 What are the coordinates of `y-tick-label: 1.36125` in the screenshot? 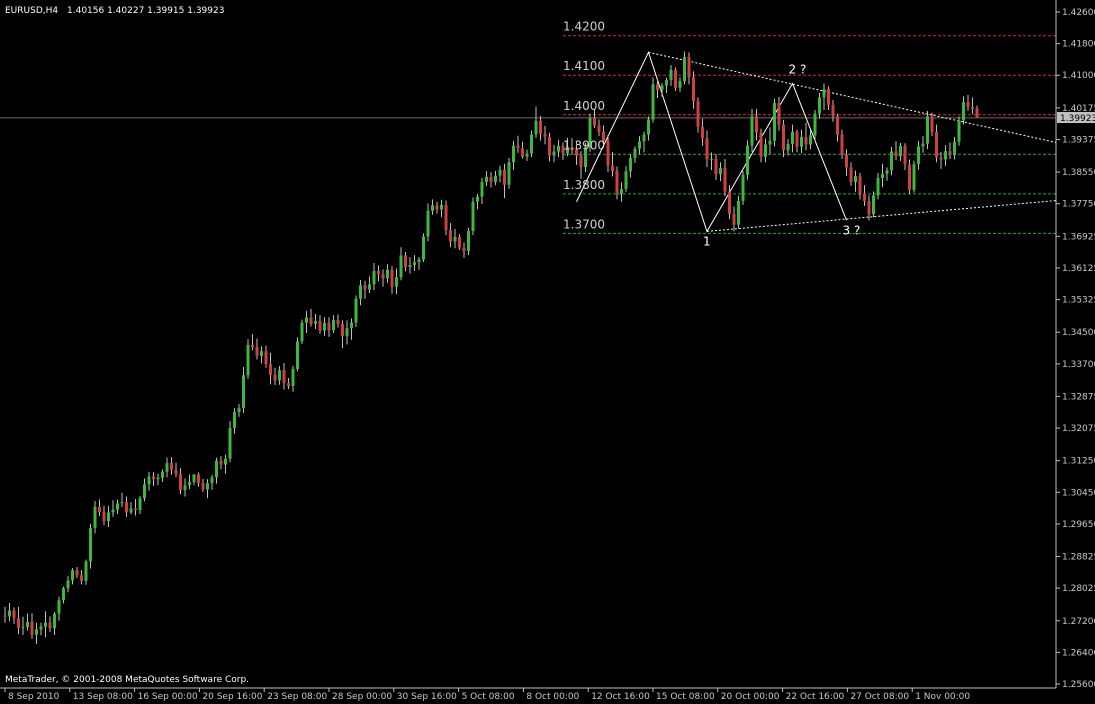 It's located at (1078, 269).